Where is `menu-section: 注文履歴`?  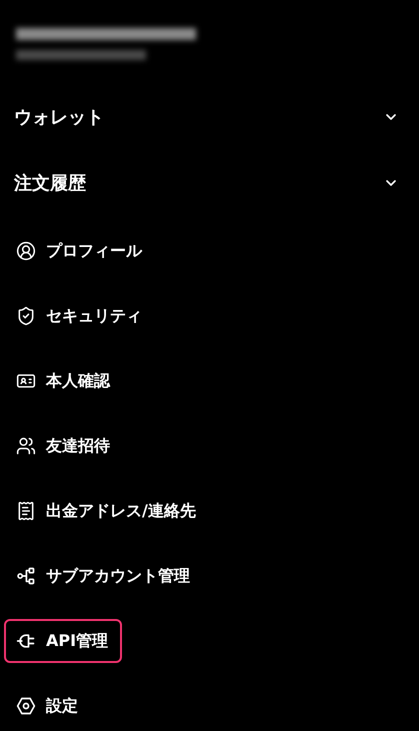
menu-section: 注文履歴 is located at coordinates (209, 183).